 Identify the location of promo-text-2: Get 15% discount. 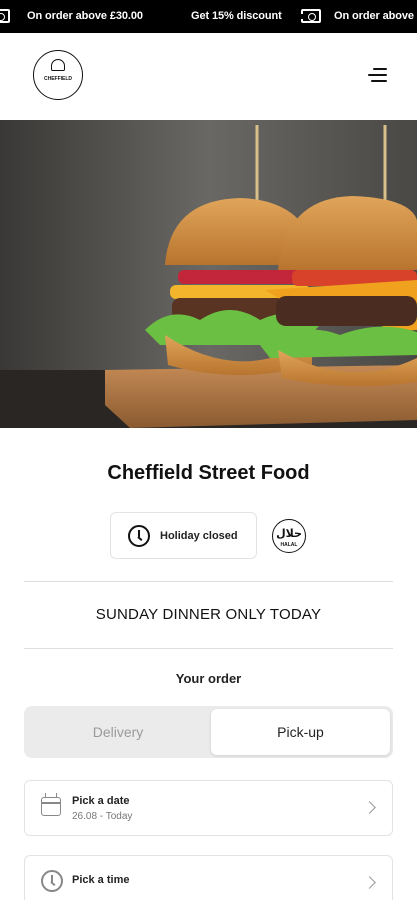
(236, 16).